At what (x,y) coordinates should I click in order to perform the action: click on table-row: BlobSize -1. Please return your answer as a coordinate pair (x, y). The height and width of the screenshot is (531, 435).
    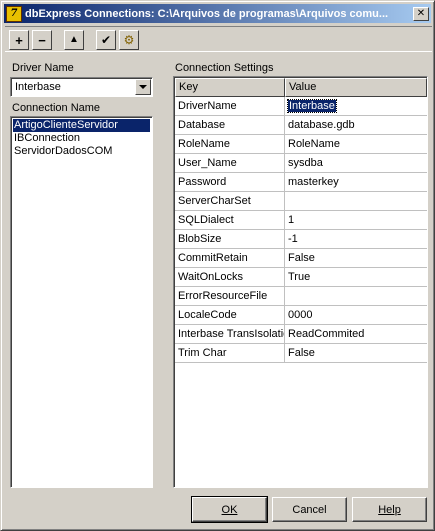
    Looking at the image, I should click on (301, 239).